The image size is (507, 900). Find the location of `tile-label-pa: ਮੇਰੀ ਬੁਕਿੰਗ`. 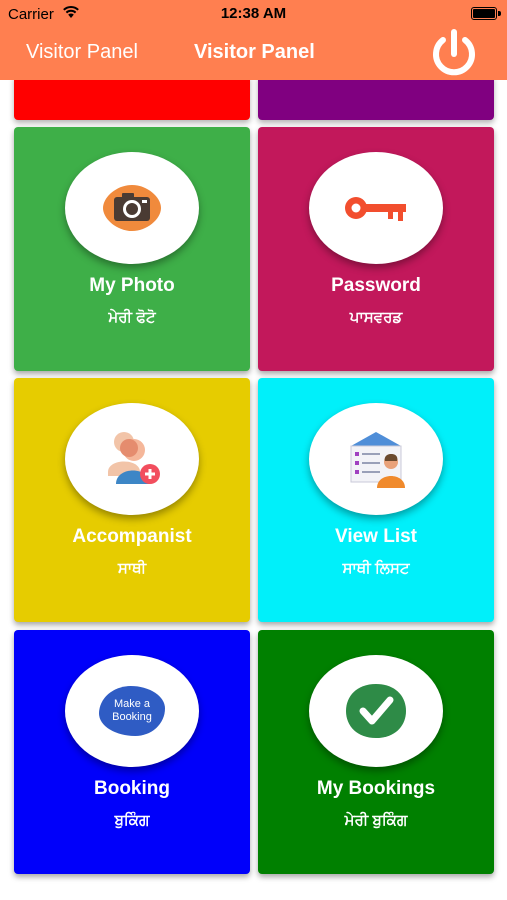

tile-label-pa: ਮੇਰੀ ਬੁਕਿੰਗ is located at coordinates (376, 820).